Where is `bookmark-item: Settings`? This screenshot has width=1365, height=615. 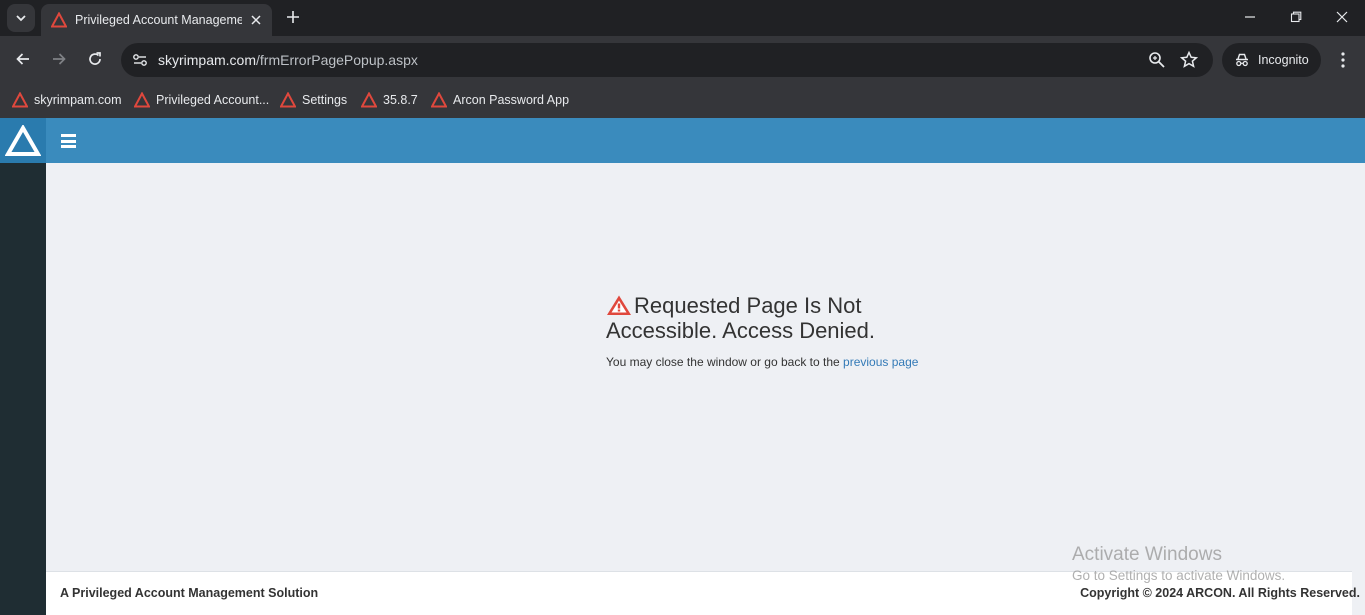
bookmark-item: Settings is located at coordinates (313, 100).